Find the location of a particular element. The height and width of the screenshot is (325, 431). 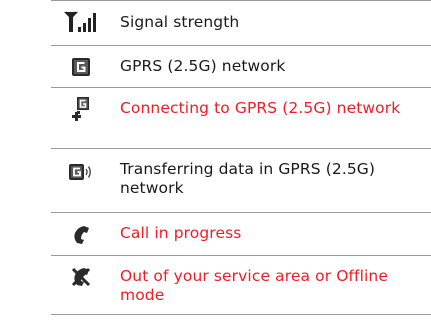

table-row: Call in progress is located at coordinates (241, 233).